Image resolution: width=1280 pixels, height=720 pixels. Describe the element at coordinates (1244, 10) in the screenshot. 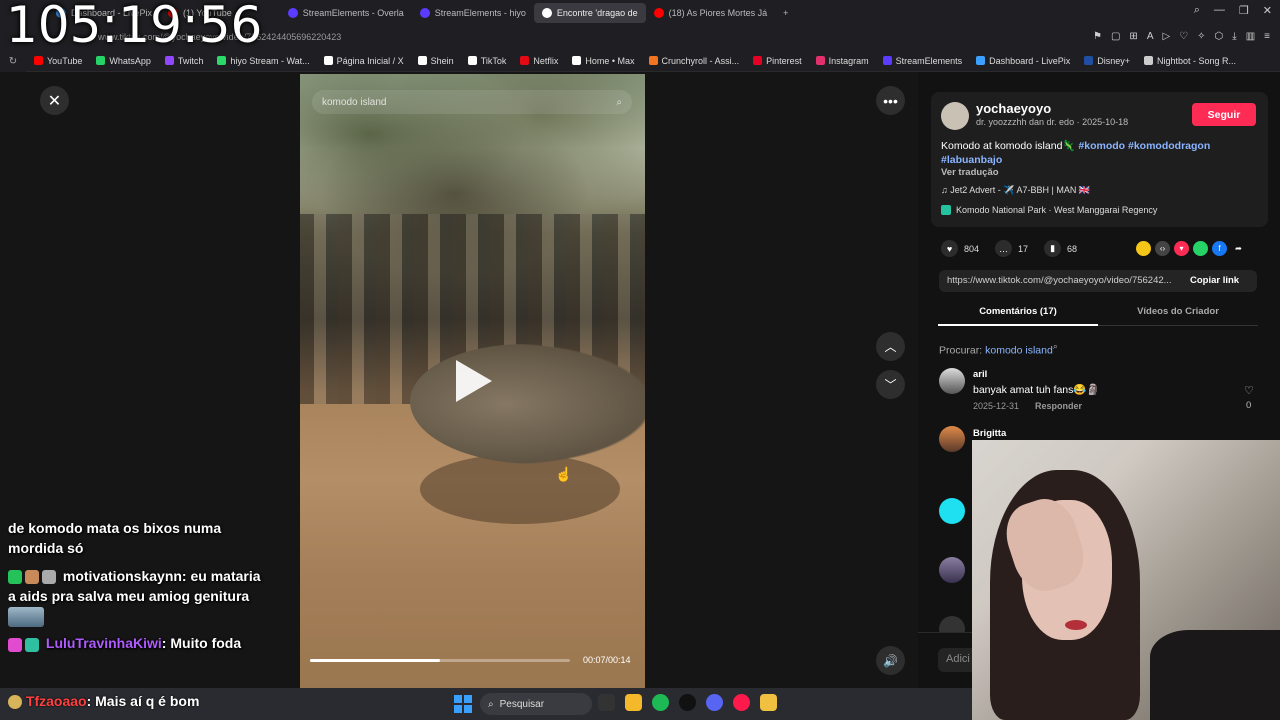

I see `restore-icon: ❐` at that location.